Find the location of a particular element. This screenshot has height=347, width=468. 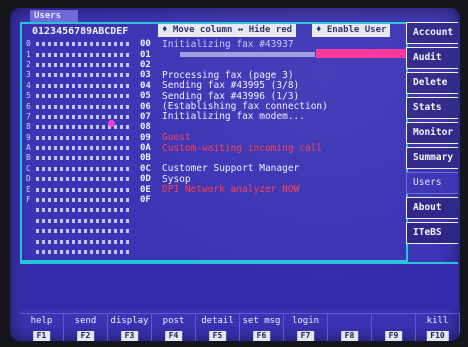

grid-row-key: 3 is located at coordinates (28, 75).